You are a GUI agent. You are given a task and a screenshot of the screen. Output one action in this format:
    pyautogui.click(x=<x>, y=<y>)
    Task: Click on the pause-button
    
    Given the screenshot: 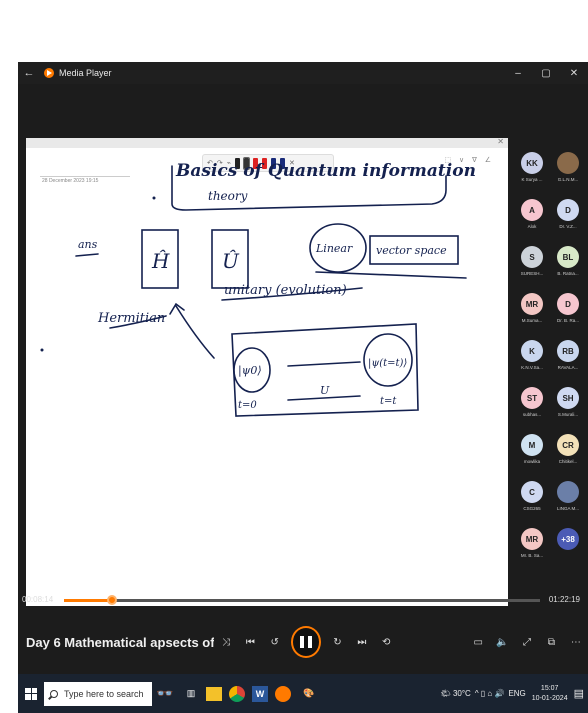 What is the action you would take?
    pyautogui.click(x=306, y=642)
    